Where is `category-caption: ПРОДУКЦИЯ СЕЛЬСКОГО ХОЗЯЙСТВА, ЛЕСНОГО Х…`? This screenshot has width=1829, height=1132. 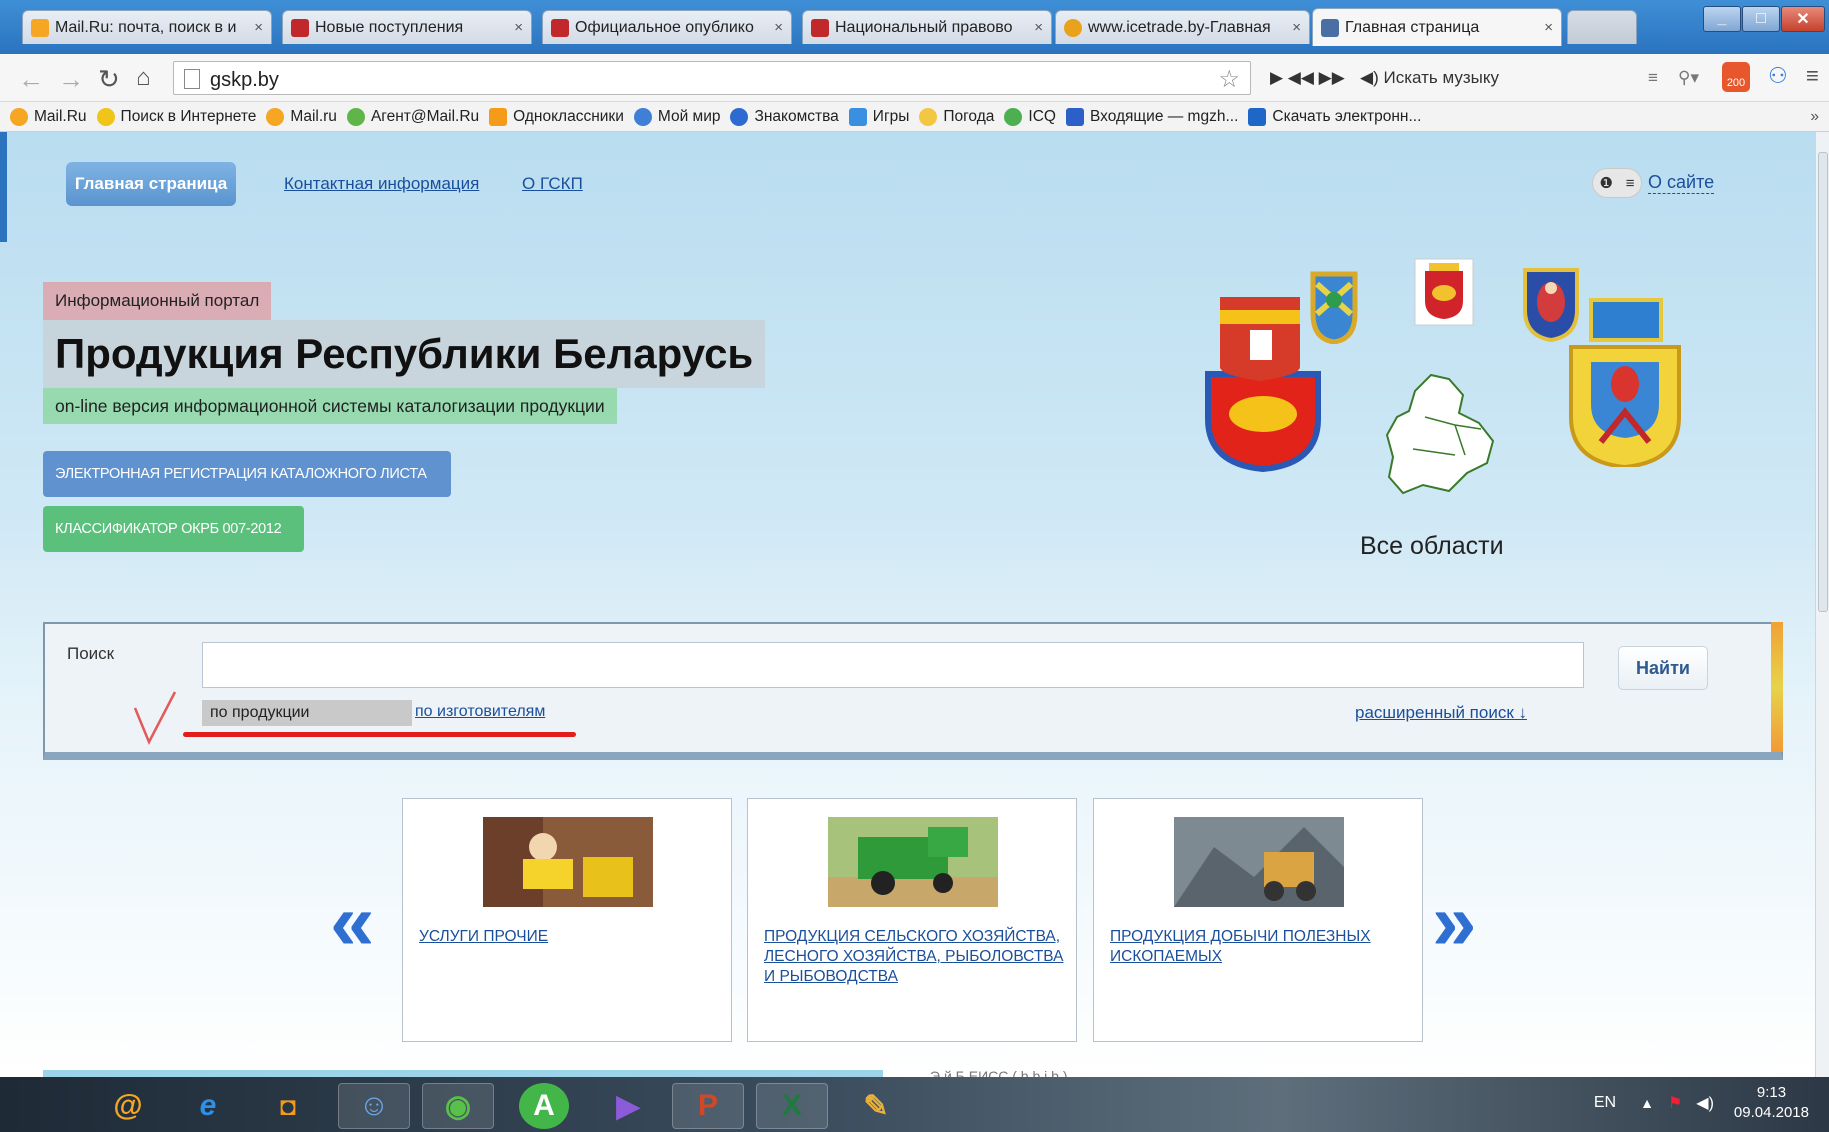 category-caption: ПРОДУКЦИЯ СЕЛЬСКОГО ХОЗЯЙСТВА, ЛЕСНОГО Х… is located at coordinates (919, 957).